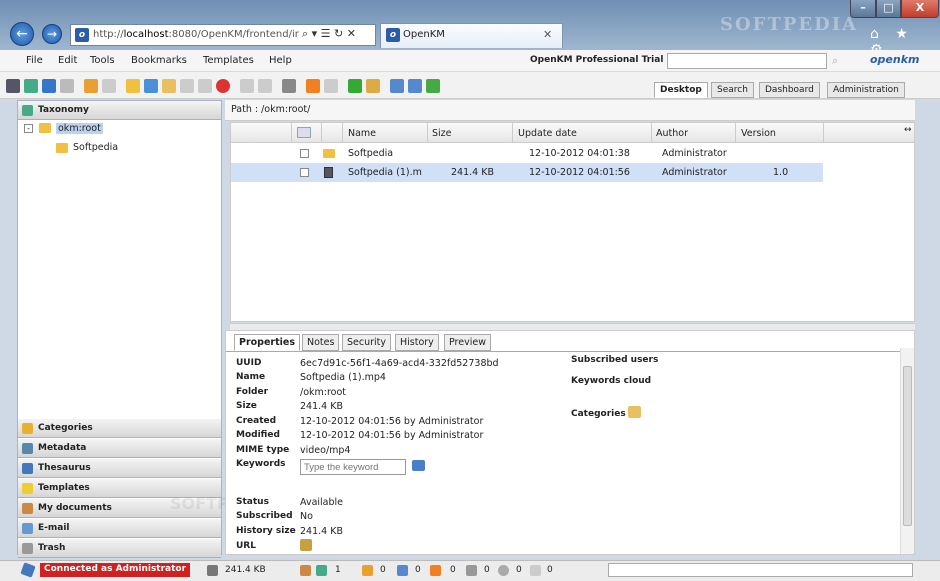 The image size is (940, 581). What do you see at coordinates (866, 90) in the screenshot?
I see `tab-administration: Administration` at bounding box center [866, 90].